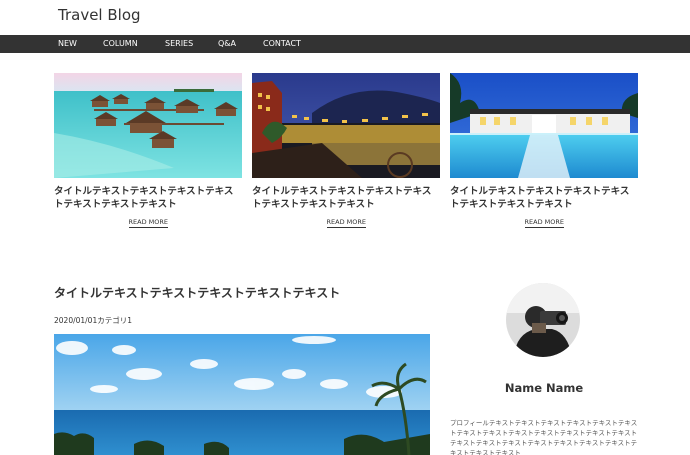  I want to click on photographer-avatar, so click(543, 320).